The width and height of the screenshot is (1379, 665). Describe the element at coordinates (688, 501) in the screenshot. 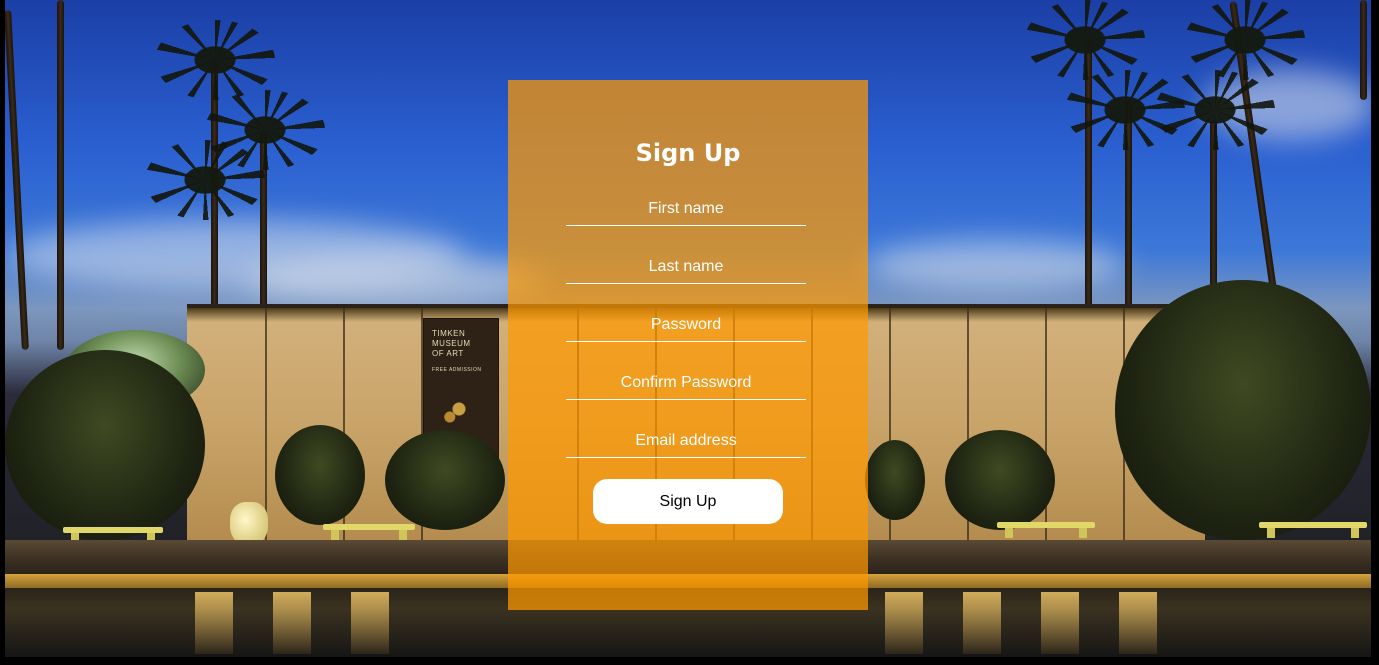

I see `sign-up-button: Sign Up` at that location.